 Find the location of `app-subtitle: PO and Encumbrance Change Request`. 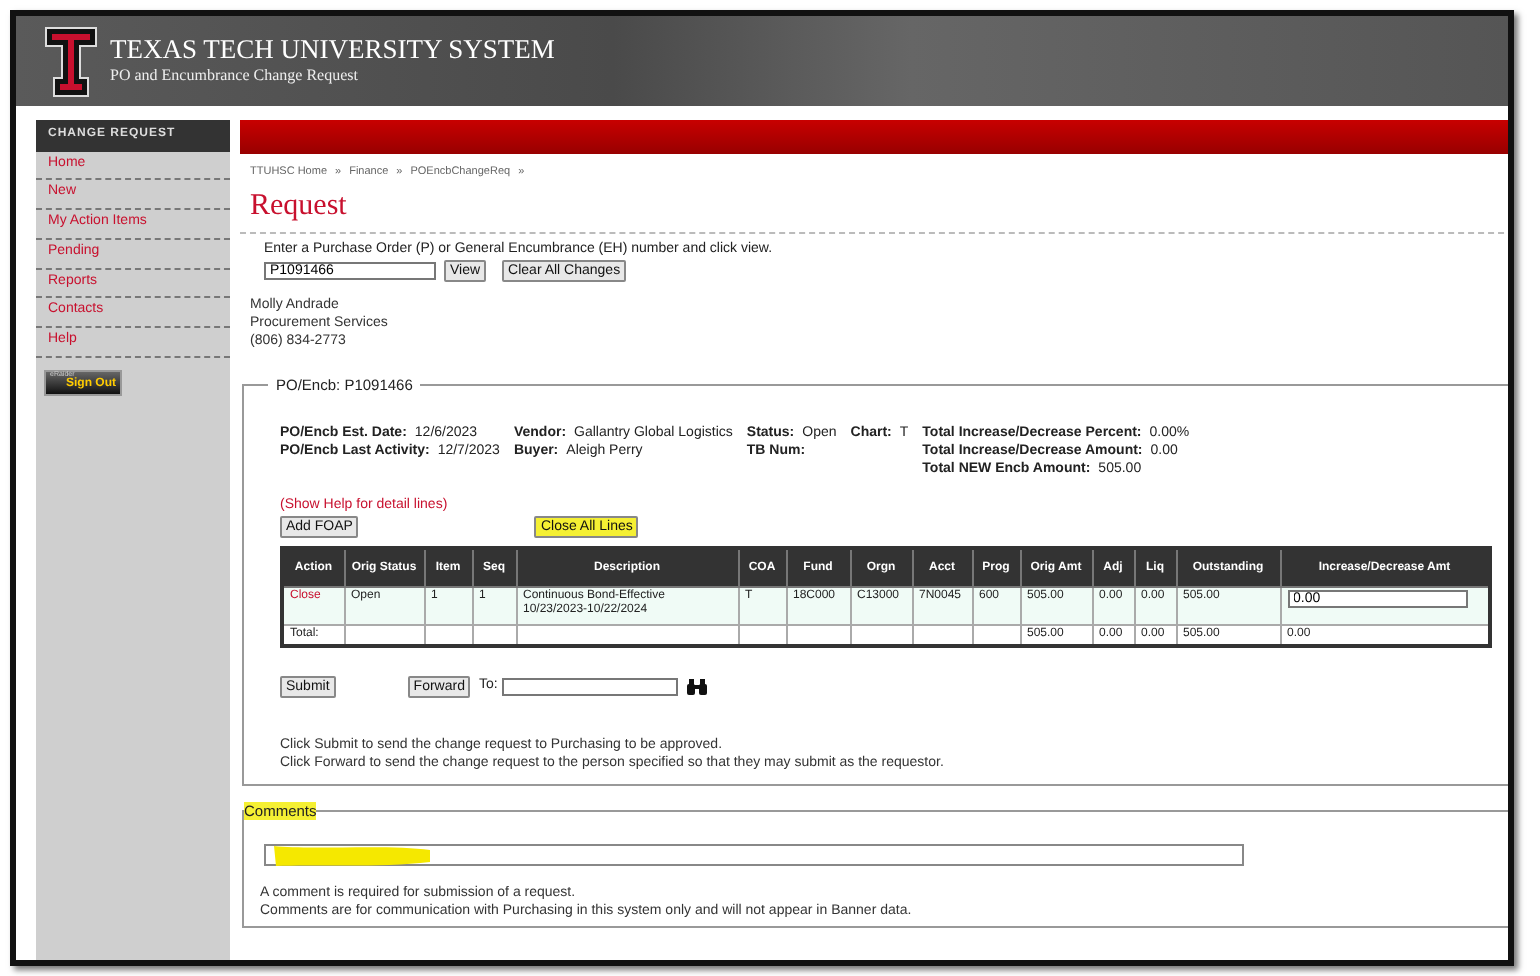

app-subtitle: PO and Encumbrance Change Request is located at coordinates (235, 75).